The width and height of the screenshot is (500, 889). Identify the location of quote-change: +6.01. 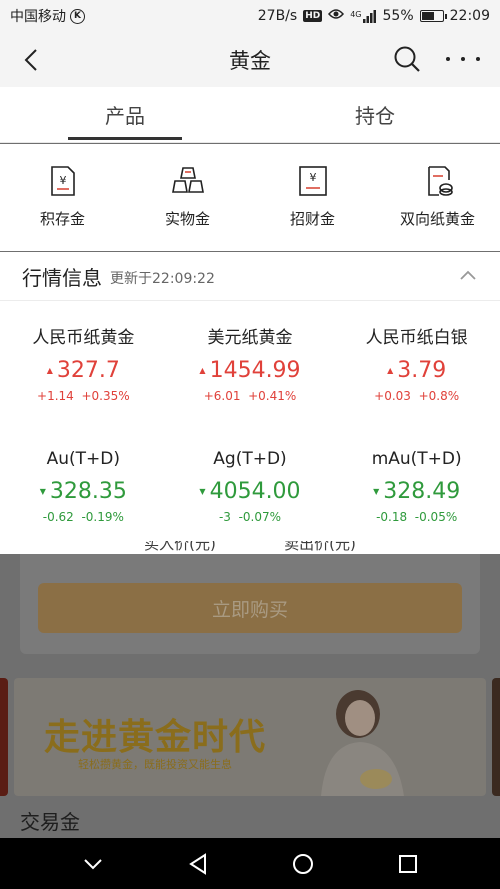
(222, 396).